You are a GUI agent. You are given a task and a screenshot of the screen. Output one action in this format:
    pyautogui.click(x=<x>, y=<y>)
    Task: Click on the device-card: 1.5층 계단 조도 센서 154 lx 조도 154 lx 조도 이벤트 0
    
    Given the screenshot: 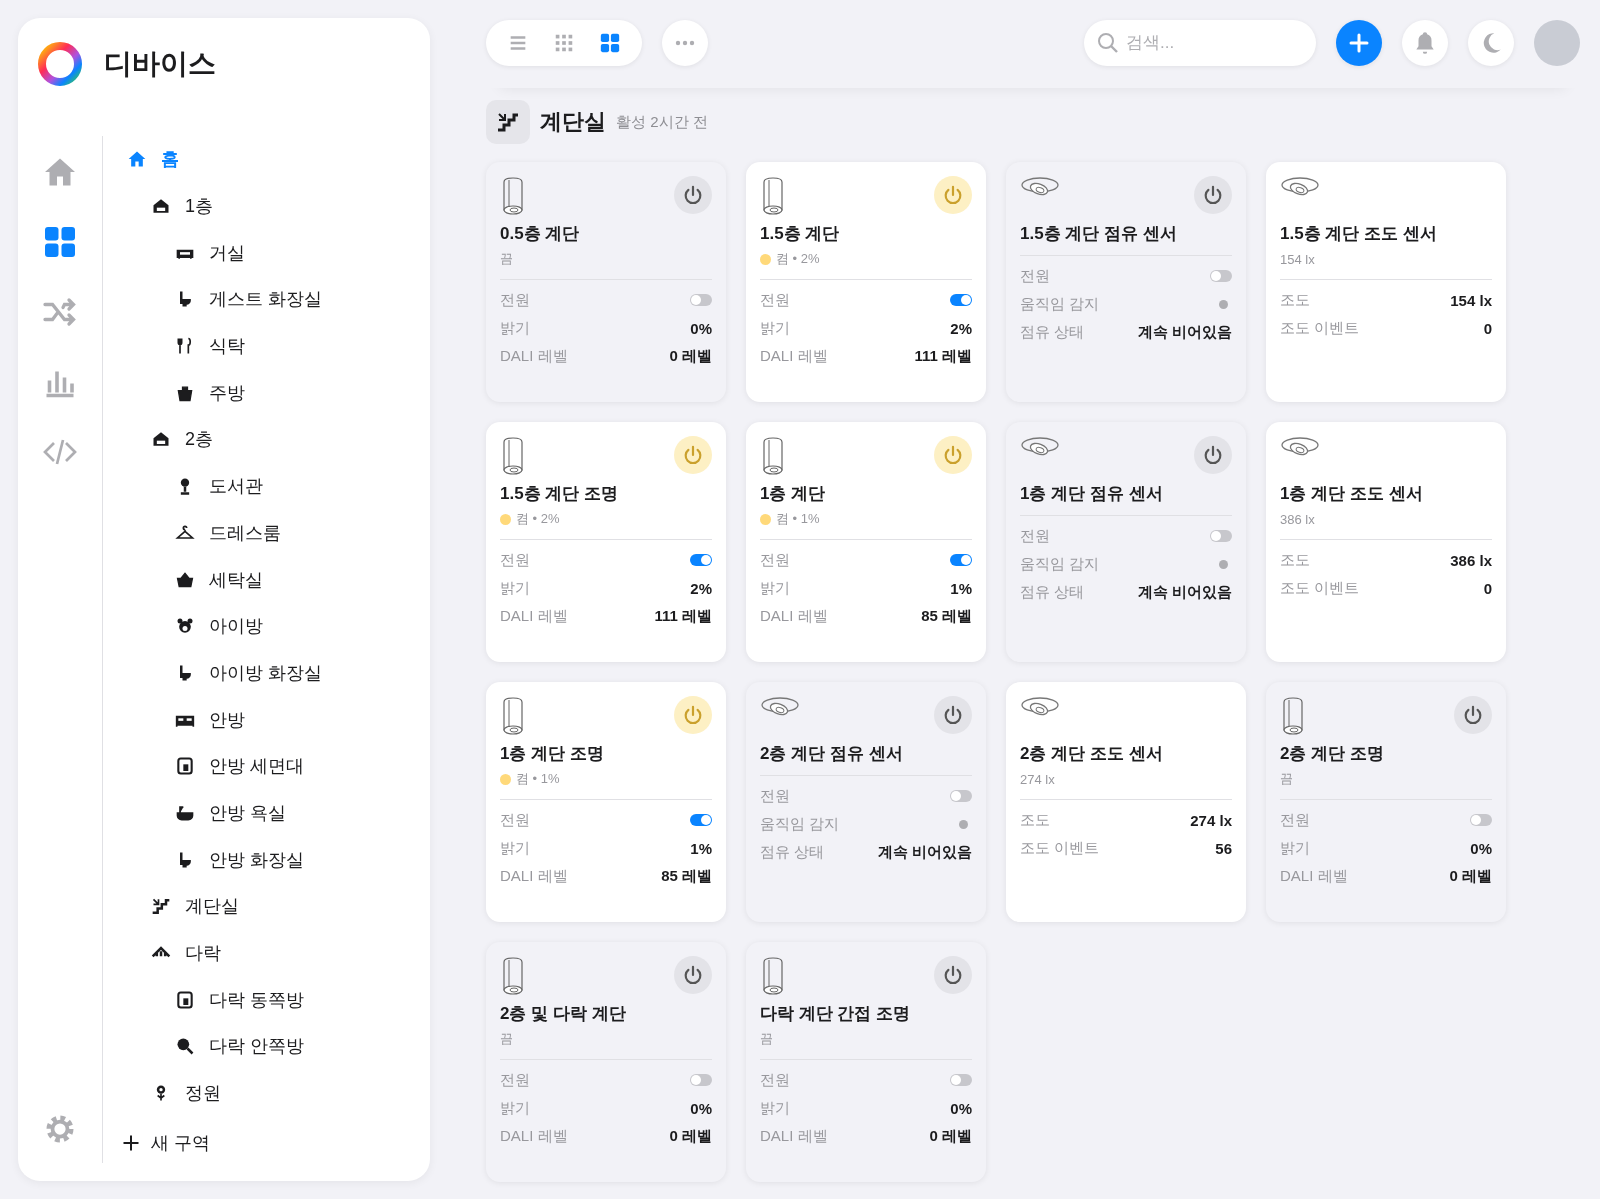 What is the action you would take?
    pyautogui.click(x=1386, y=282)
    